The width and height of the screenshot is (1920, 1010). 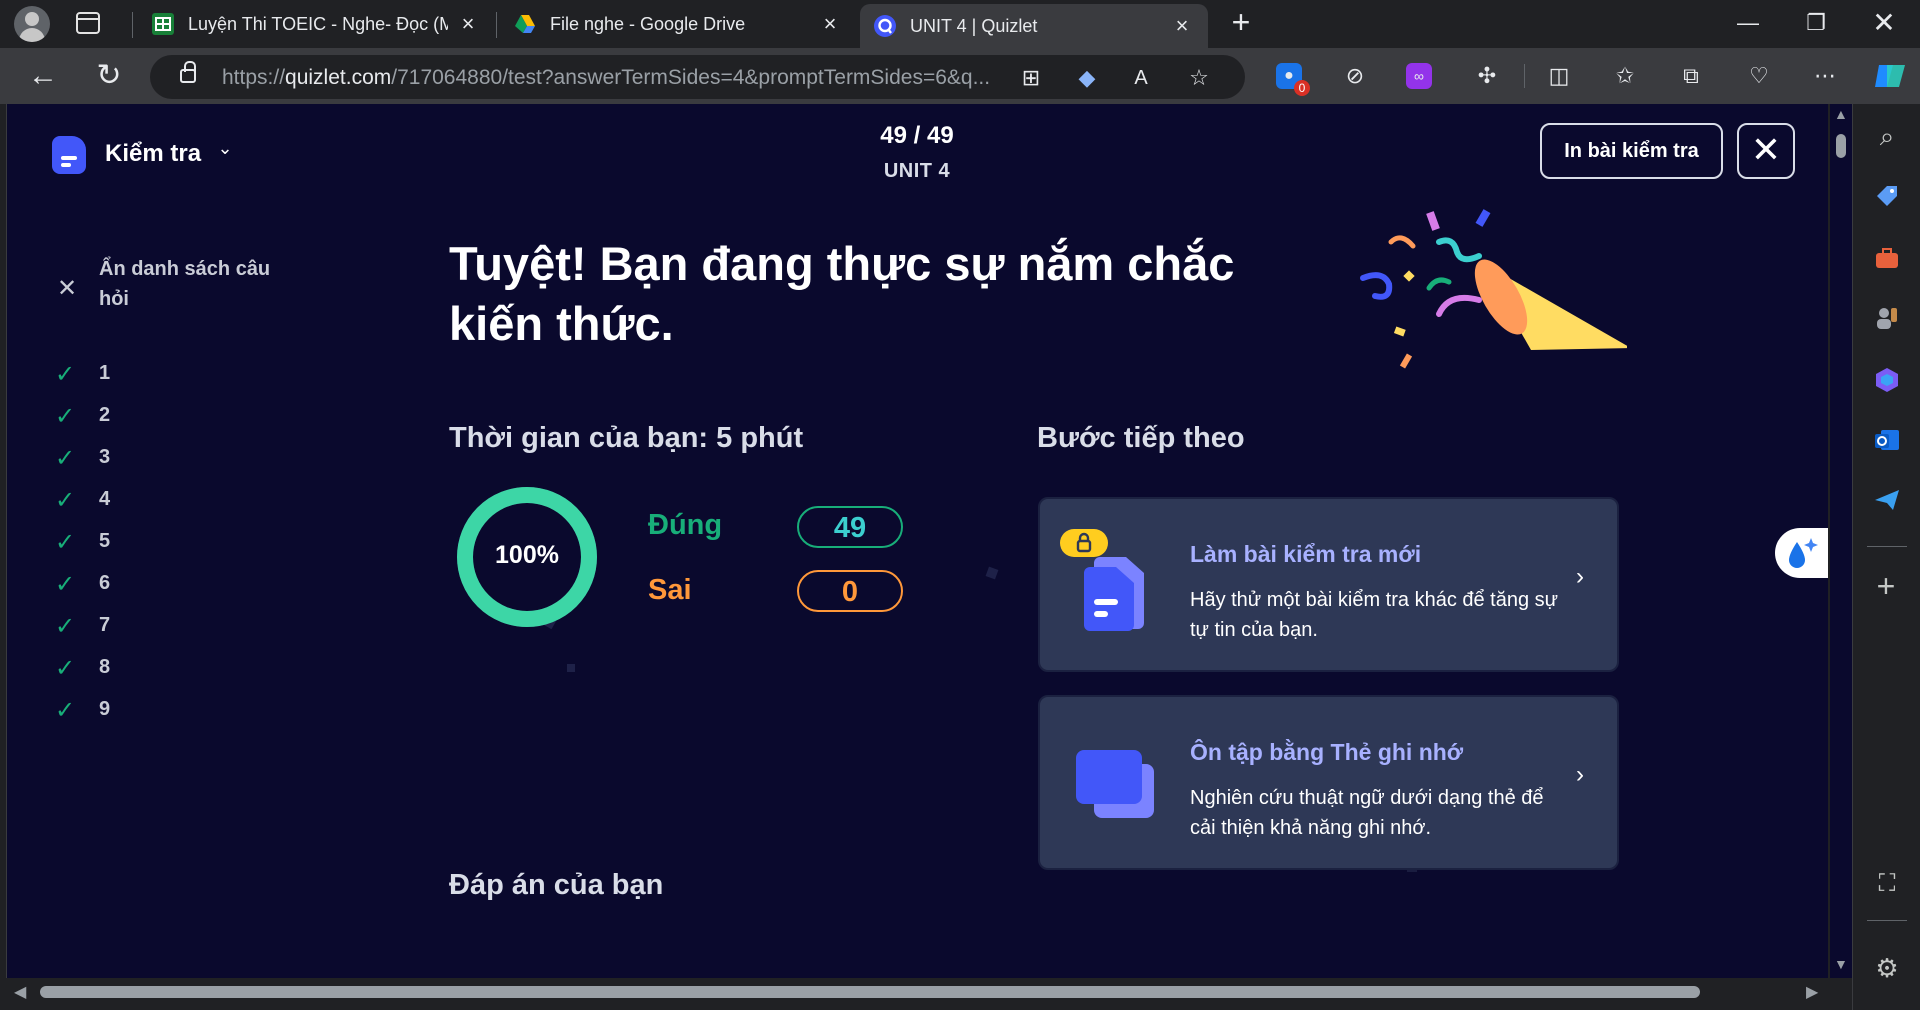 I want to click on question-item: ✓ 6, so click(x=115, y=586).